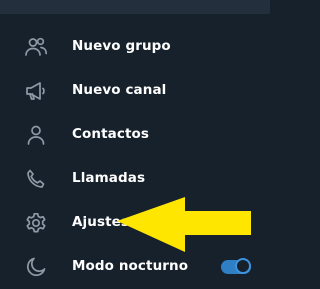  What do you see at coordinates (36, 223) in the screenshot?
I see `gear-icon` at bounding box center [36, 223].